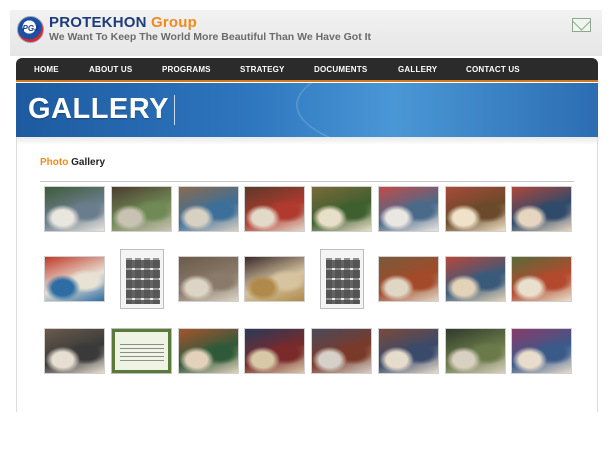 This screenshot has height=450, width=612. What do you see at coordinates (88, 162) in the screenshot?
I see `section-title-text: Gallery` at bounding box center [88, 162].